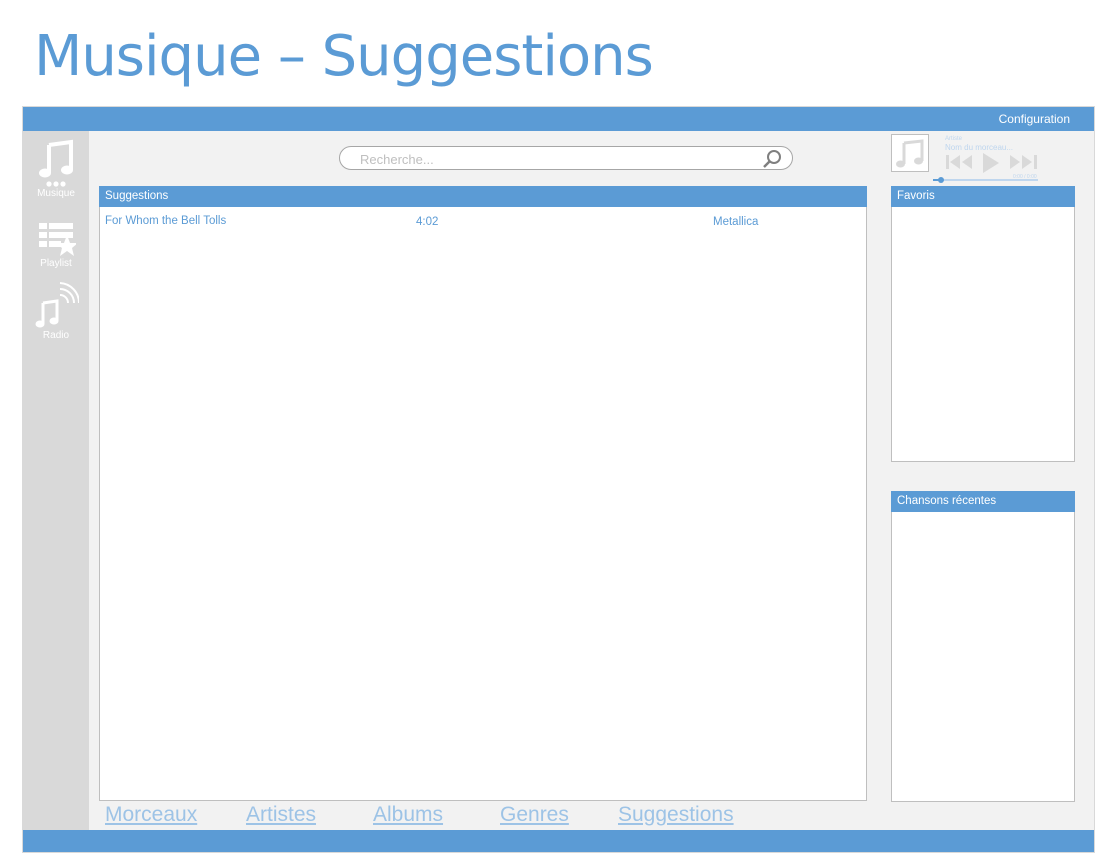 The width and height of the screenshot is (1101, 859). Describe the element at coordinates (983, 501) in the screenshot. I see `recent-songs-header: Chansons récentes` at that location.